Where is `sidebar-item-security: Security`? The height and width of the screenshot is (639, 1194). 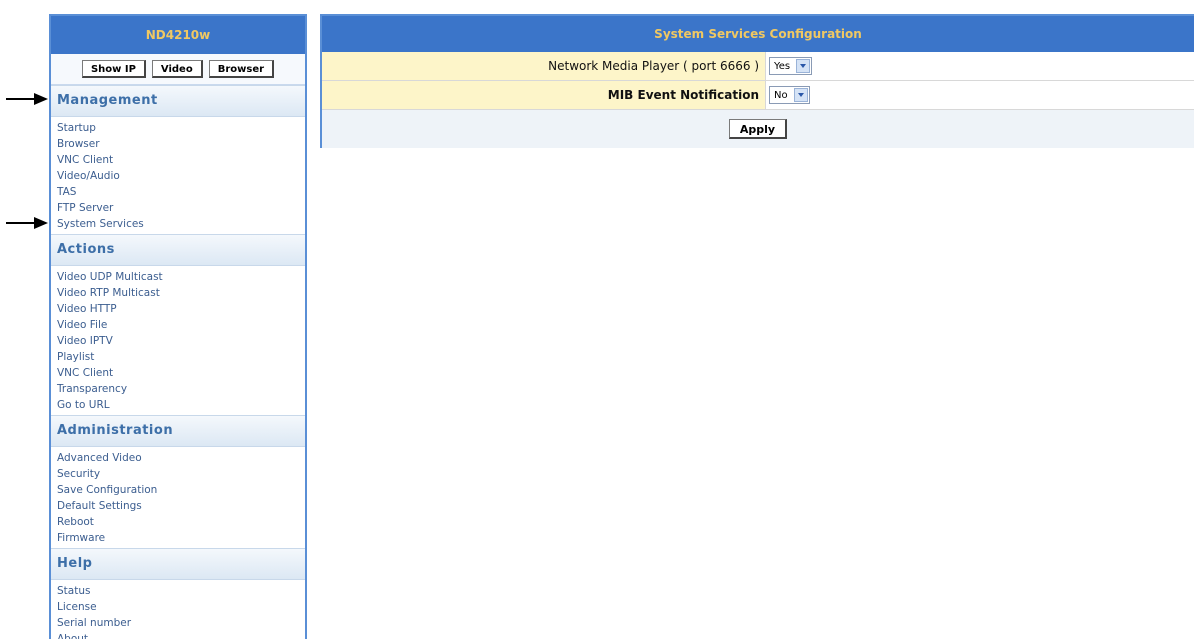
sidebar-item-security: Security is located at coordinates (181, 474).